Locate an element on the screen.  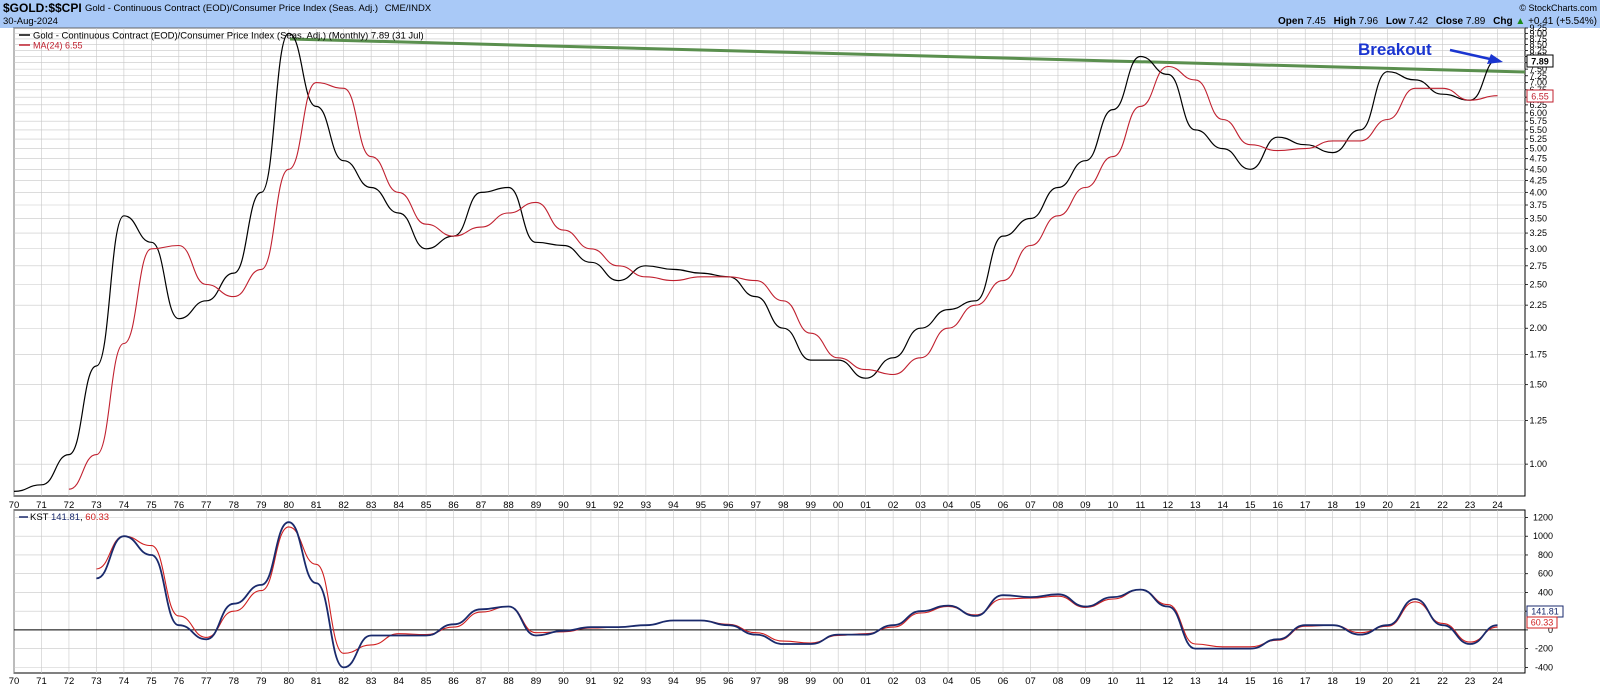
header-symbol: $GOLD:$$CPI is located at coordinates (42, 8).